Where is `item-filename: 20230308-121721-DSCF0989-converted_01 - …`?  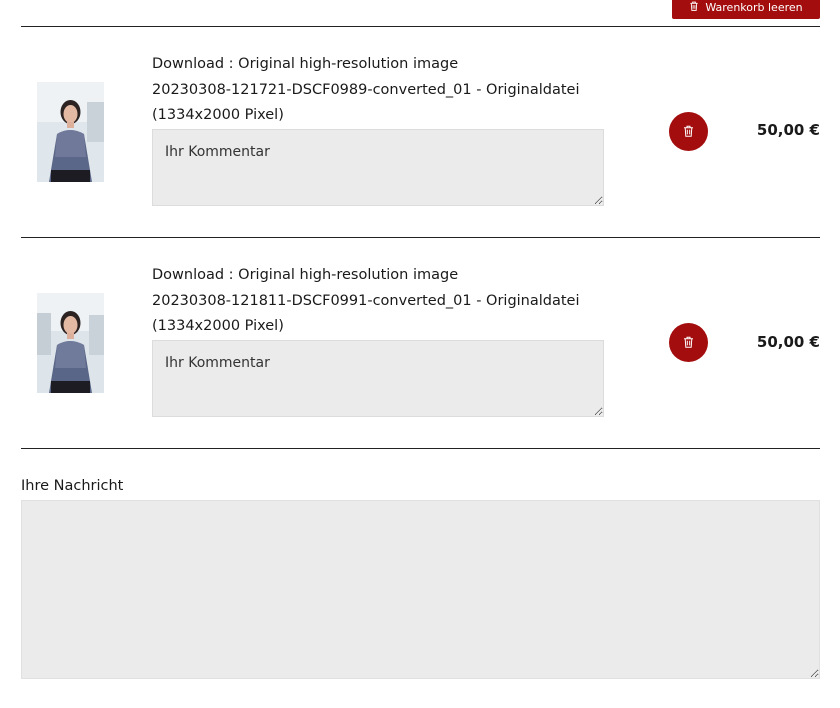 item-filename: 20230308-121721-DSCF0989-converted_01 - … is located at coordinates (366, 89).